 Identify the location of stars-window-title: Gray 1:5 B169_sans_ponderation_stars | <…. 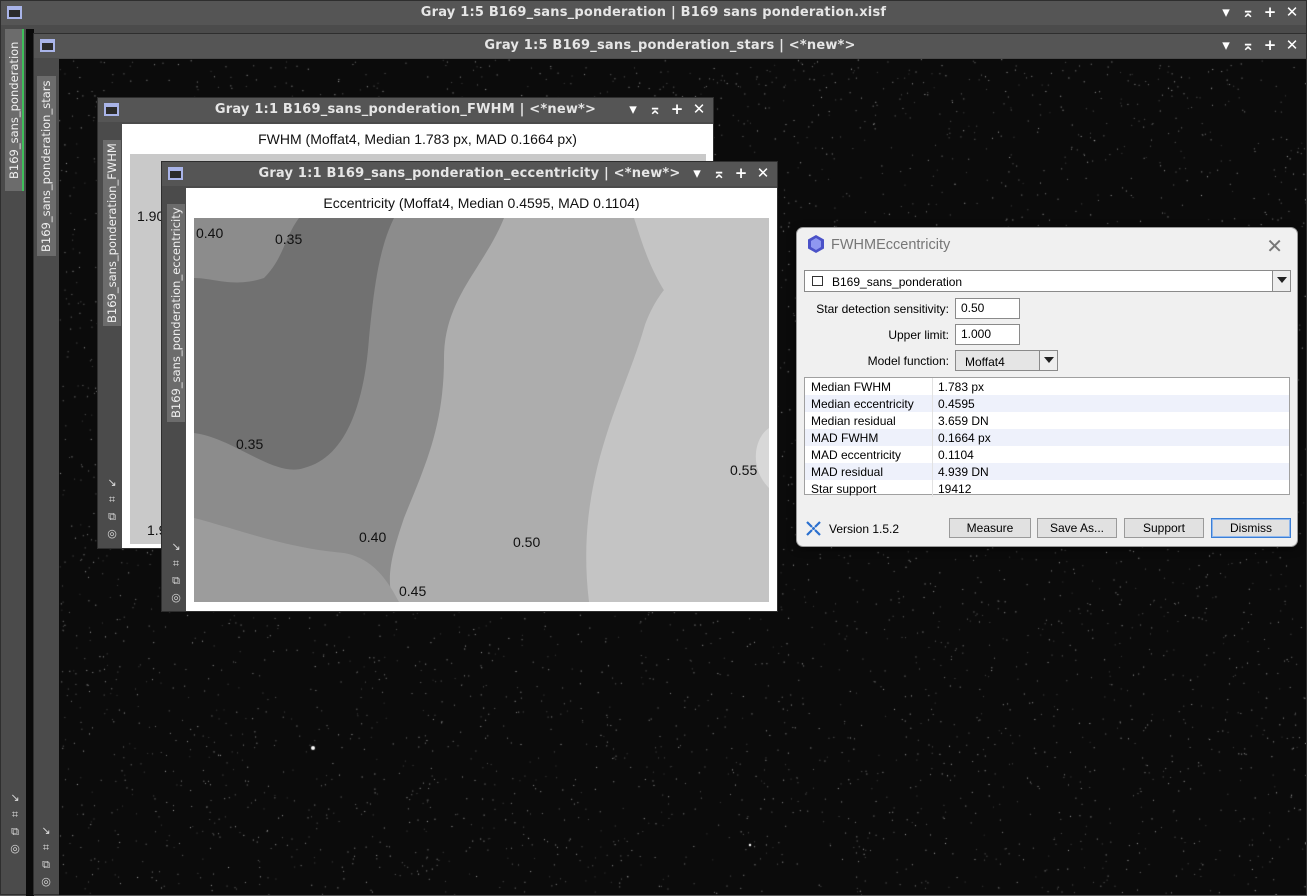
(670, 45).